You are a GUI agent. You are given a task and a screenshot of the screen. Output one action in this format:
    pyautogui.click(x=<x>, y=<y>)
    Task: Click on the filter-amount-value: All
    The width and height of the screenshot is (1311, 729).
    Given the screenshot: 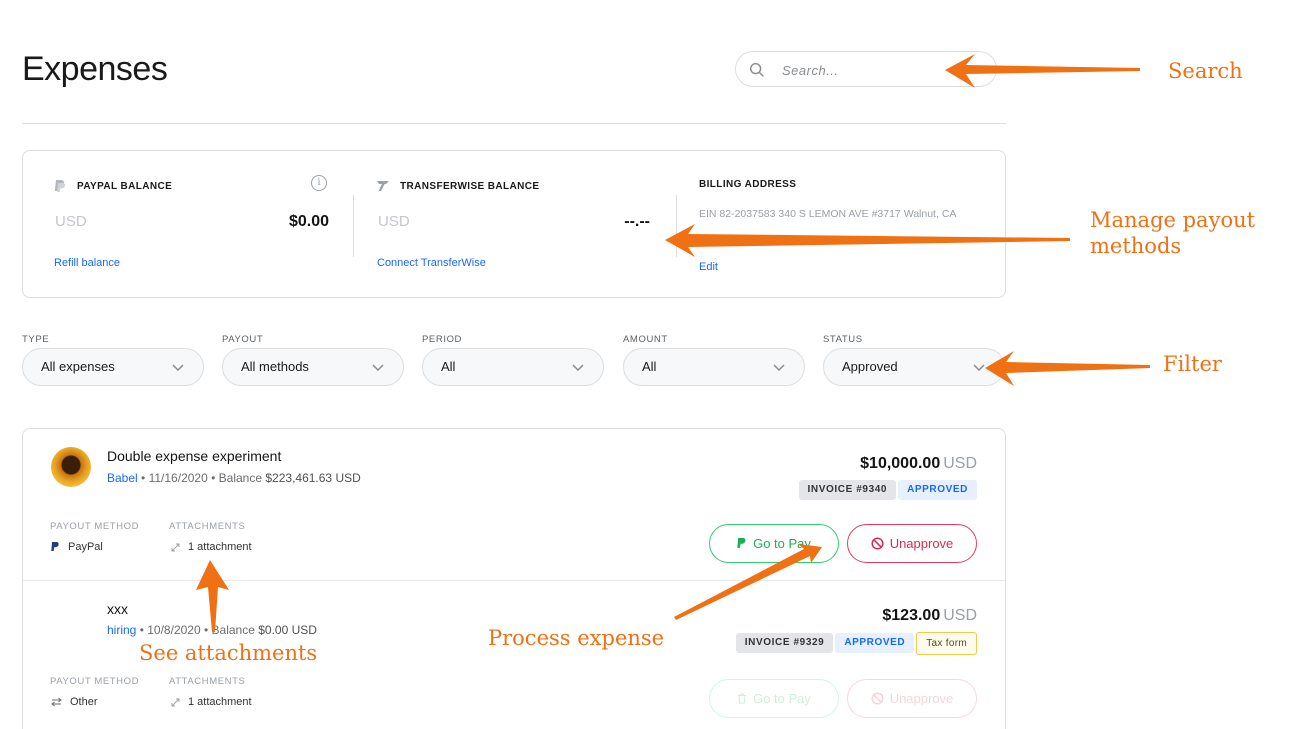 What is the action you would take?
    pyautogui.click(x=649, y=366)
    